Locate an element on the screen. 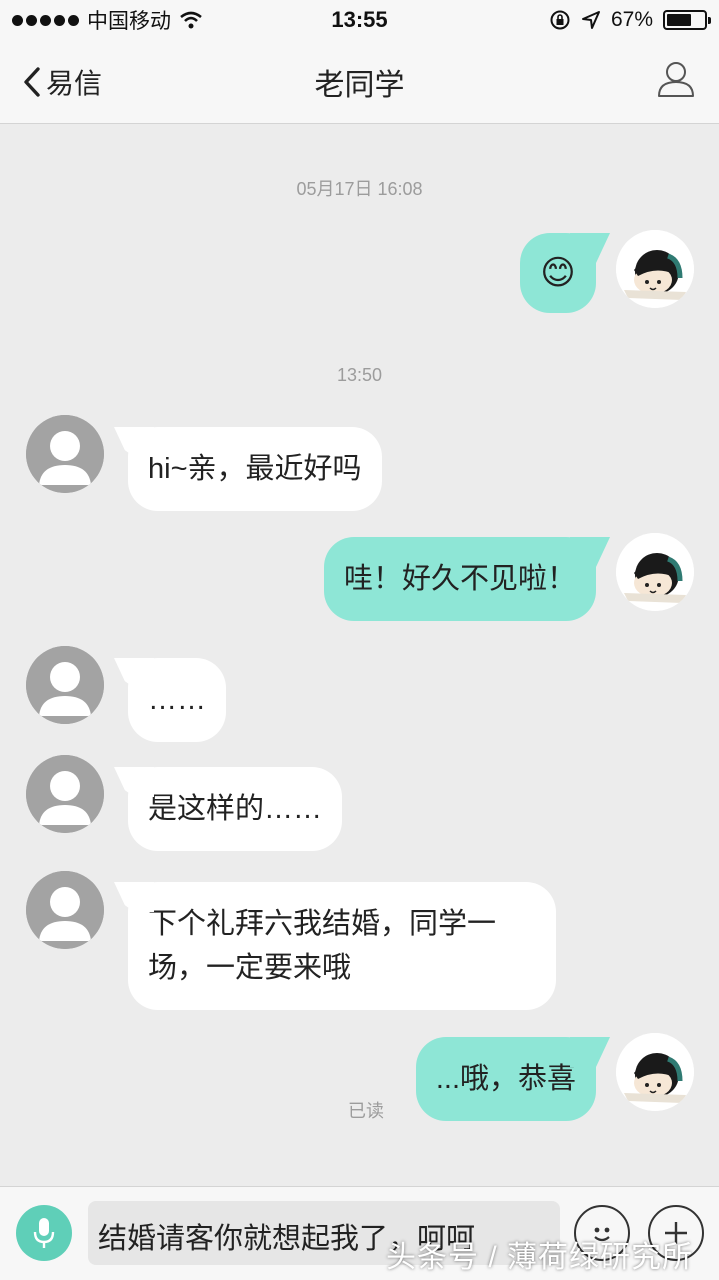 The width and height of the screenshot is (719, 1280). timestamp: 05月17日 16:08 is located at coordinates (359, 189).